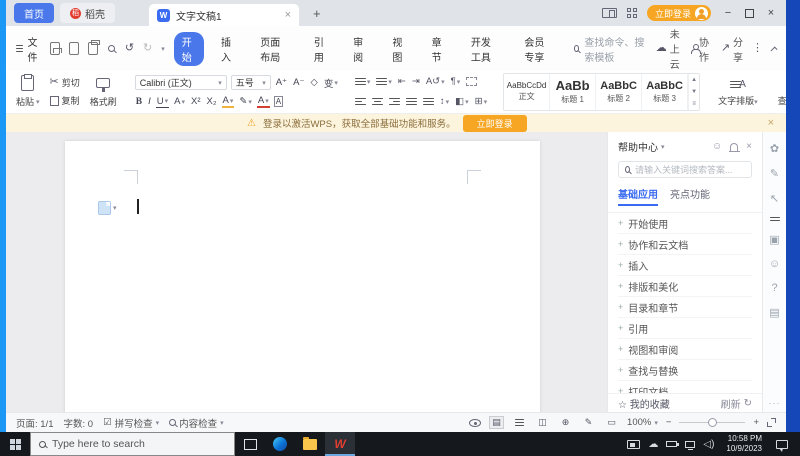 This screenshot has height=456, width=800. What do you see at coordinates (774, 50) in the screenshot?
I see `collapse-ribbon-icon` at bounding box center [774, 50].